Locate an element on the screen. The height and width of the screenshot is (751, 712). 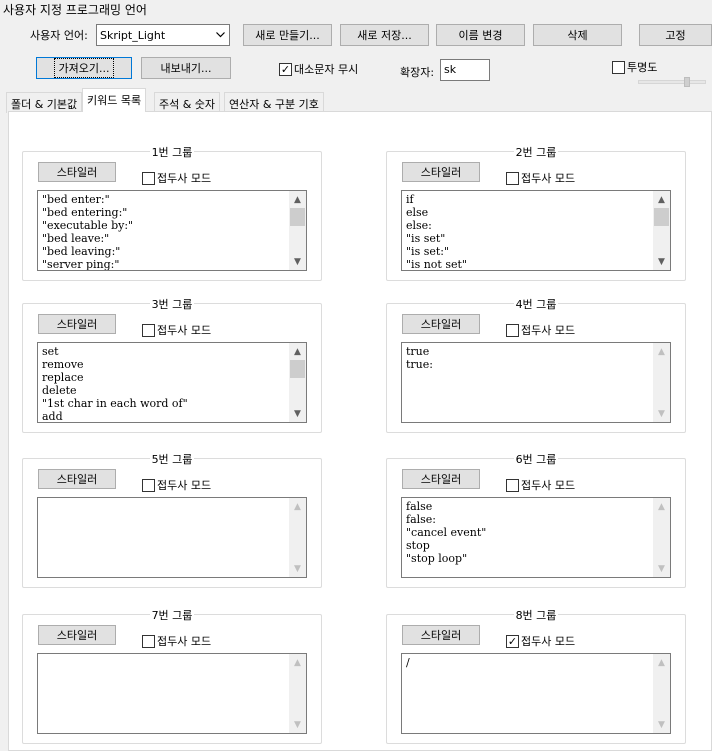
rename-button: 이름 변경 is located at coordinates (480, 35).